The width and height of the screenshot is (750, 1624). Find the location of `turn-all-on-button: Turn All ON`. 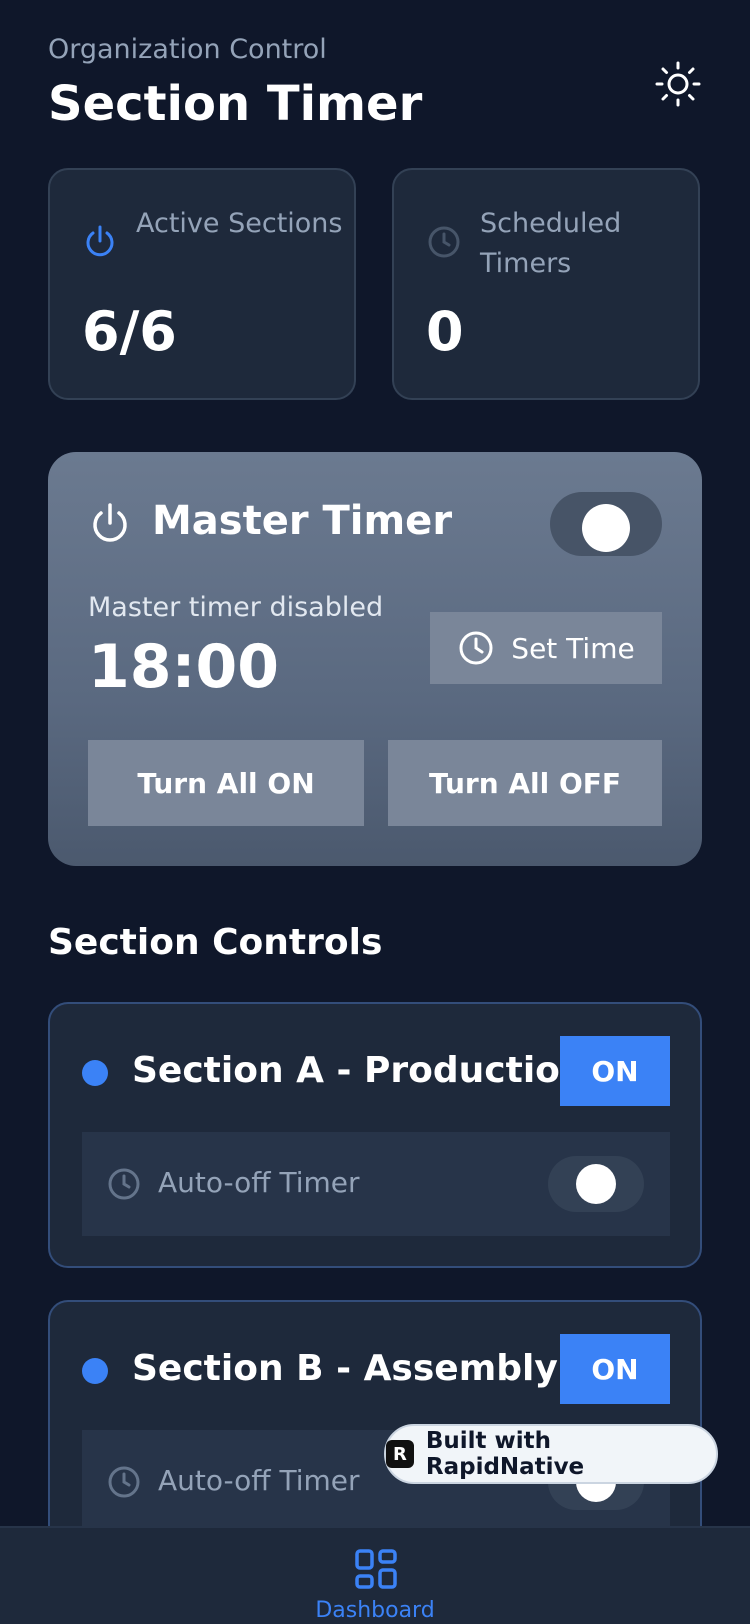

turn-all-on-button: Turn All ON is located at coordinates (226, 783).